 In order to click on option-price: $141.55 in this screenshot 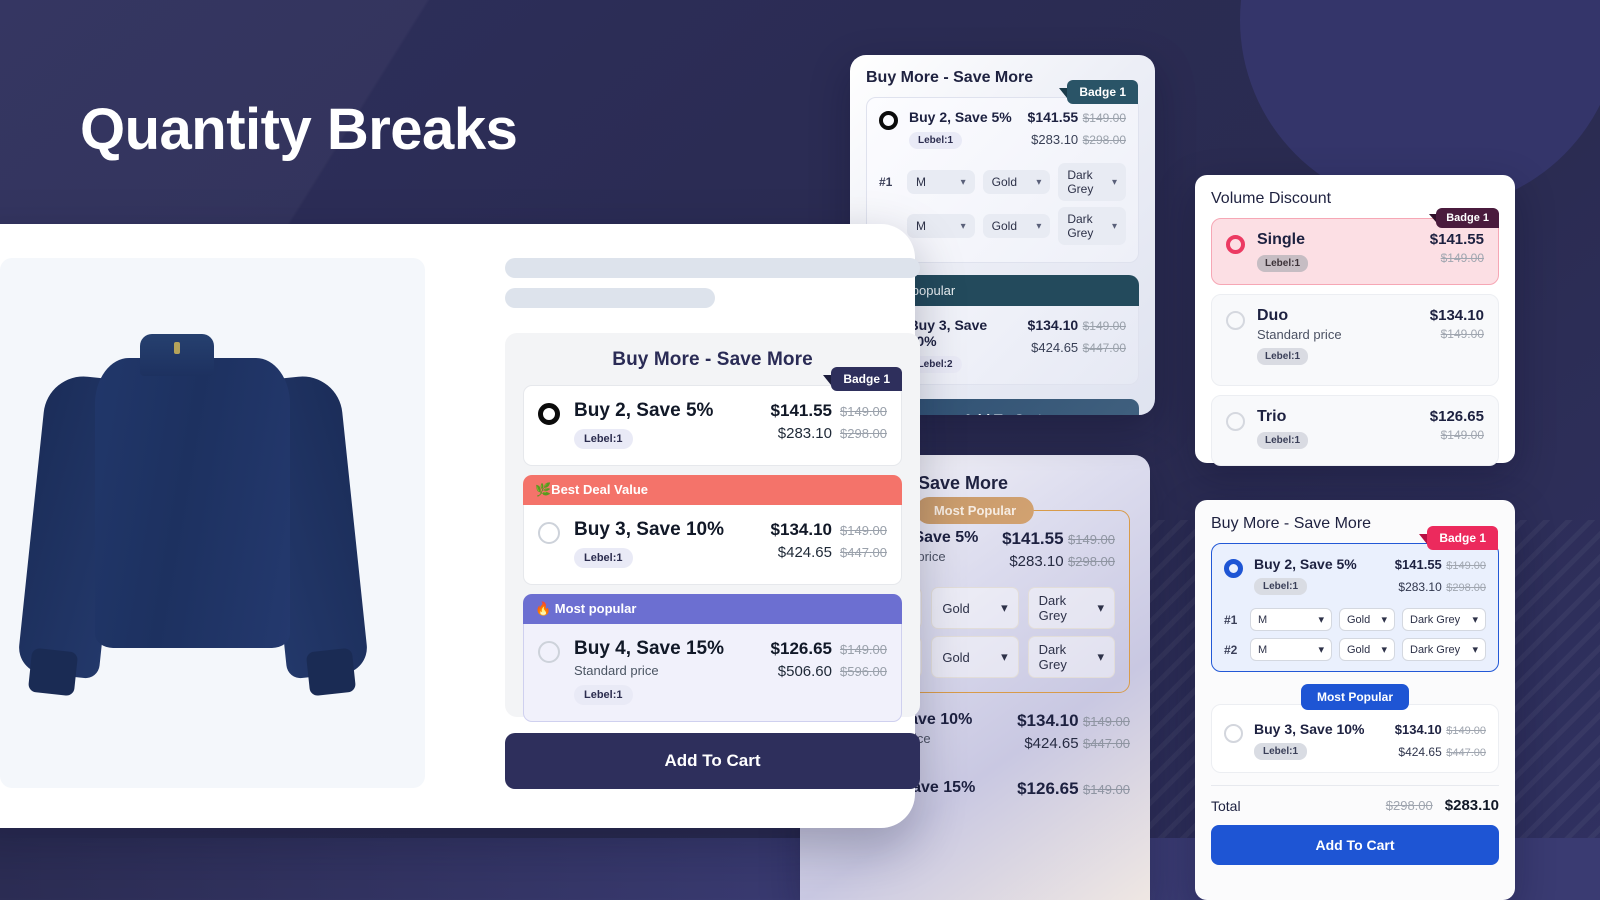, I will do `click(1456, 239)`.